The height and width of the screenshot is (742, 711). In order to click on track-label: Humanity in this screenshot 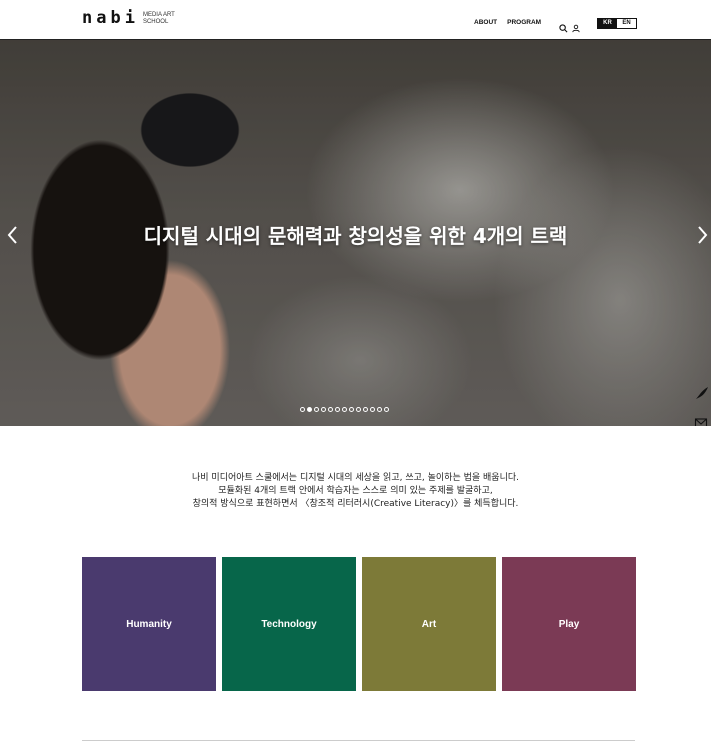, I will do `click(149, 624)`.